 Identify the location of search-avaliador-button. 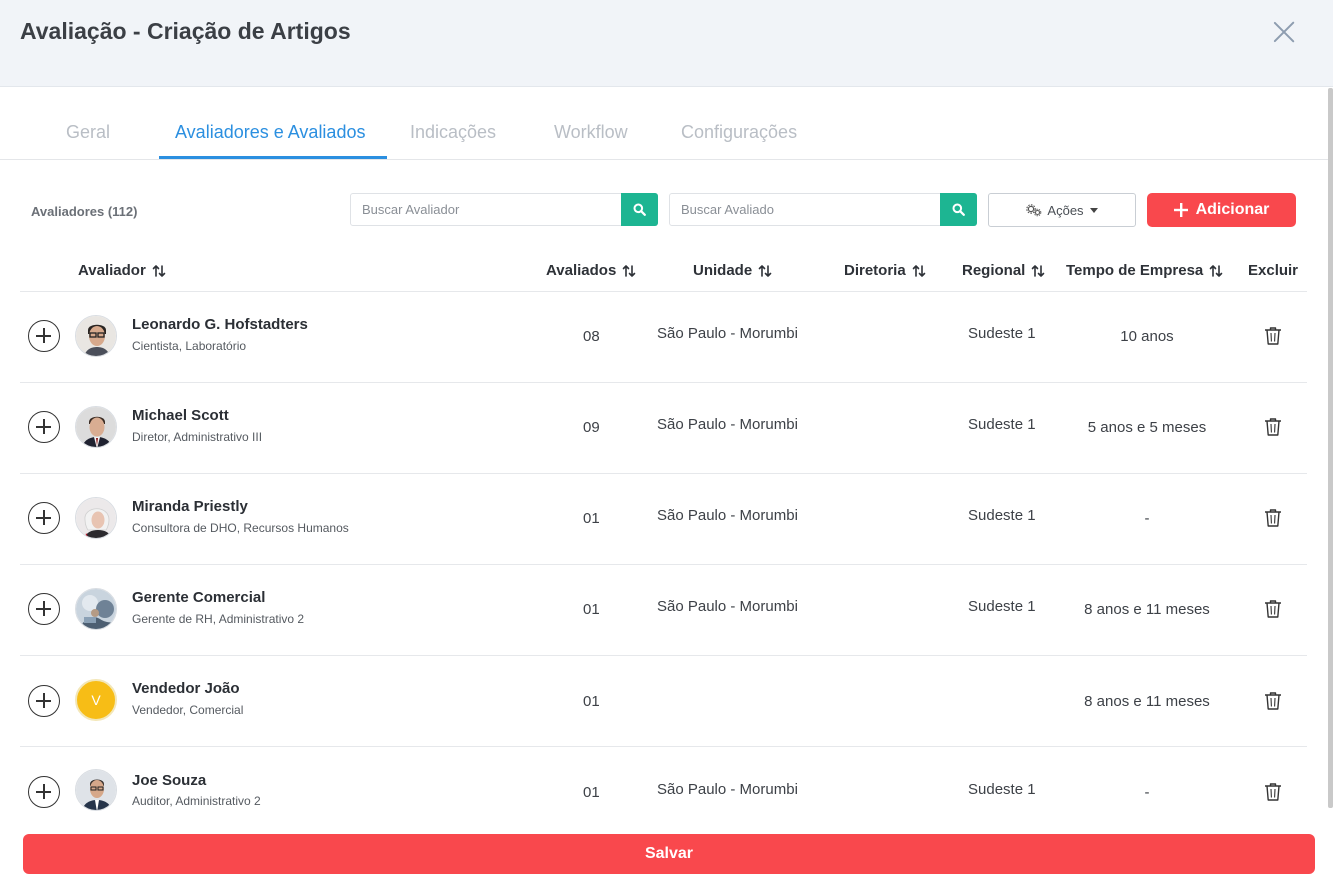
(639, 209).